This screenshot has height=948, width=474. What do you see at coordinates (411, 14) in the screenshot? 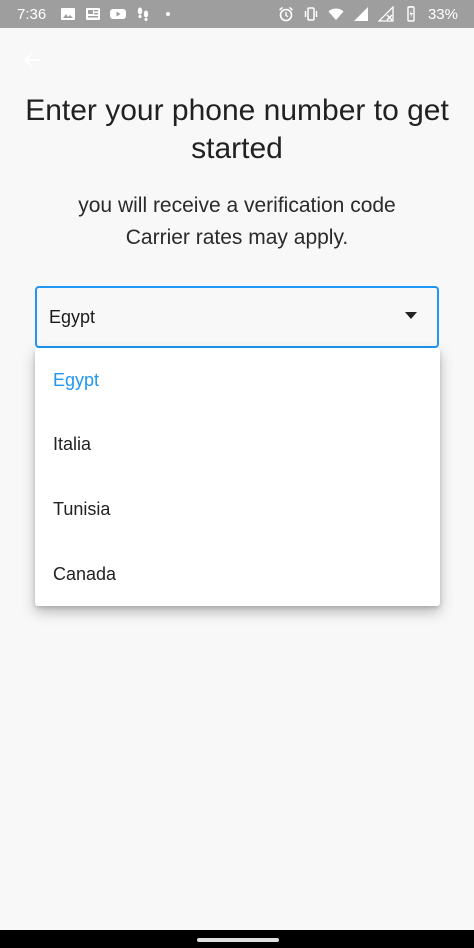
I see `battery-icon` at bounding box center [411, 14].